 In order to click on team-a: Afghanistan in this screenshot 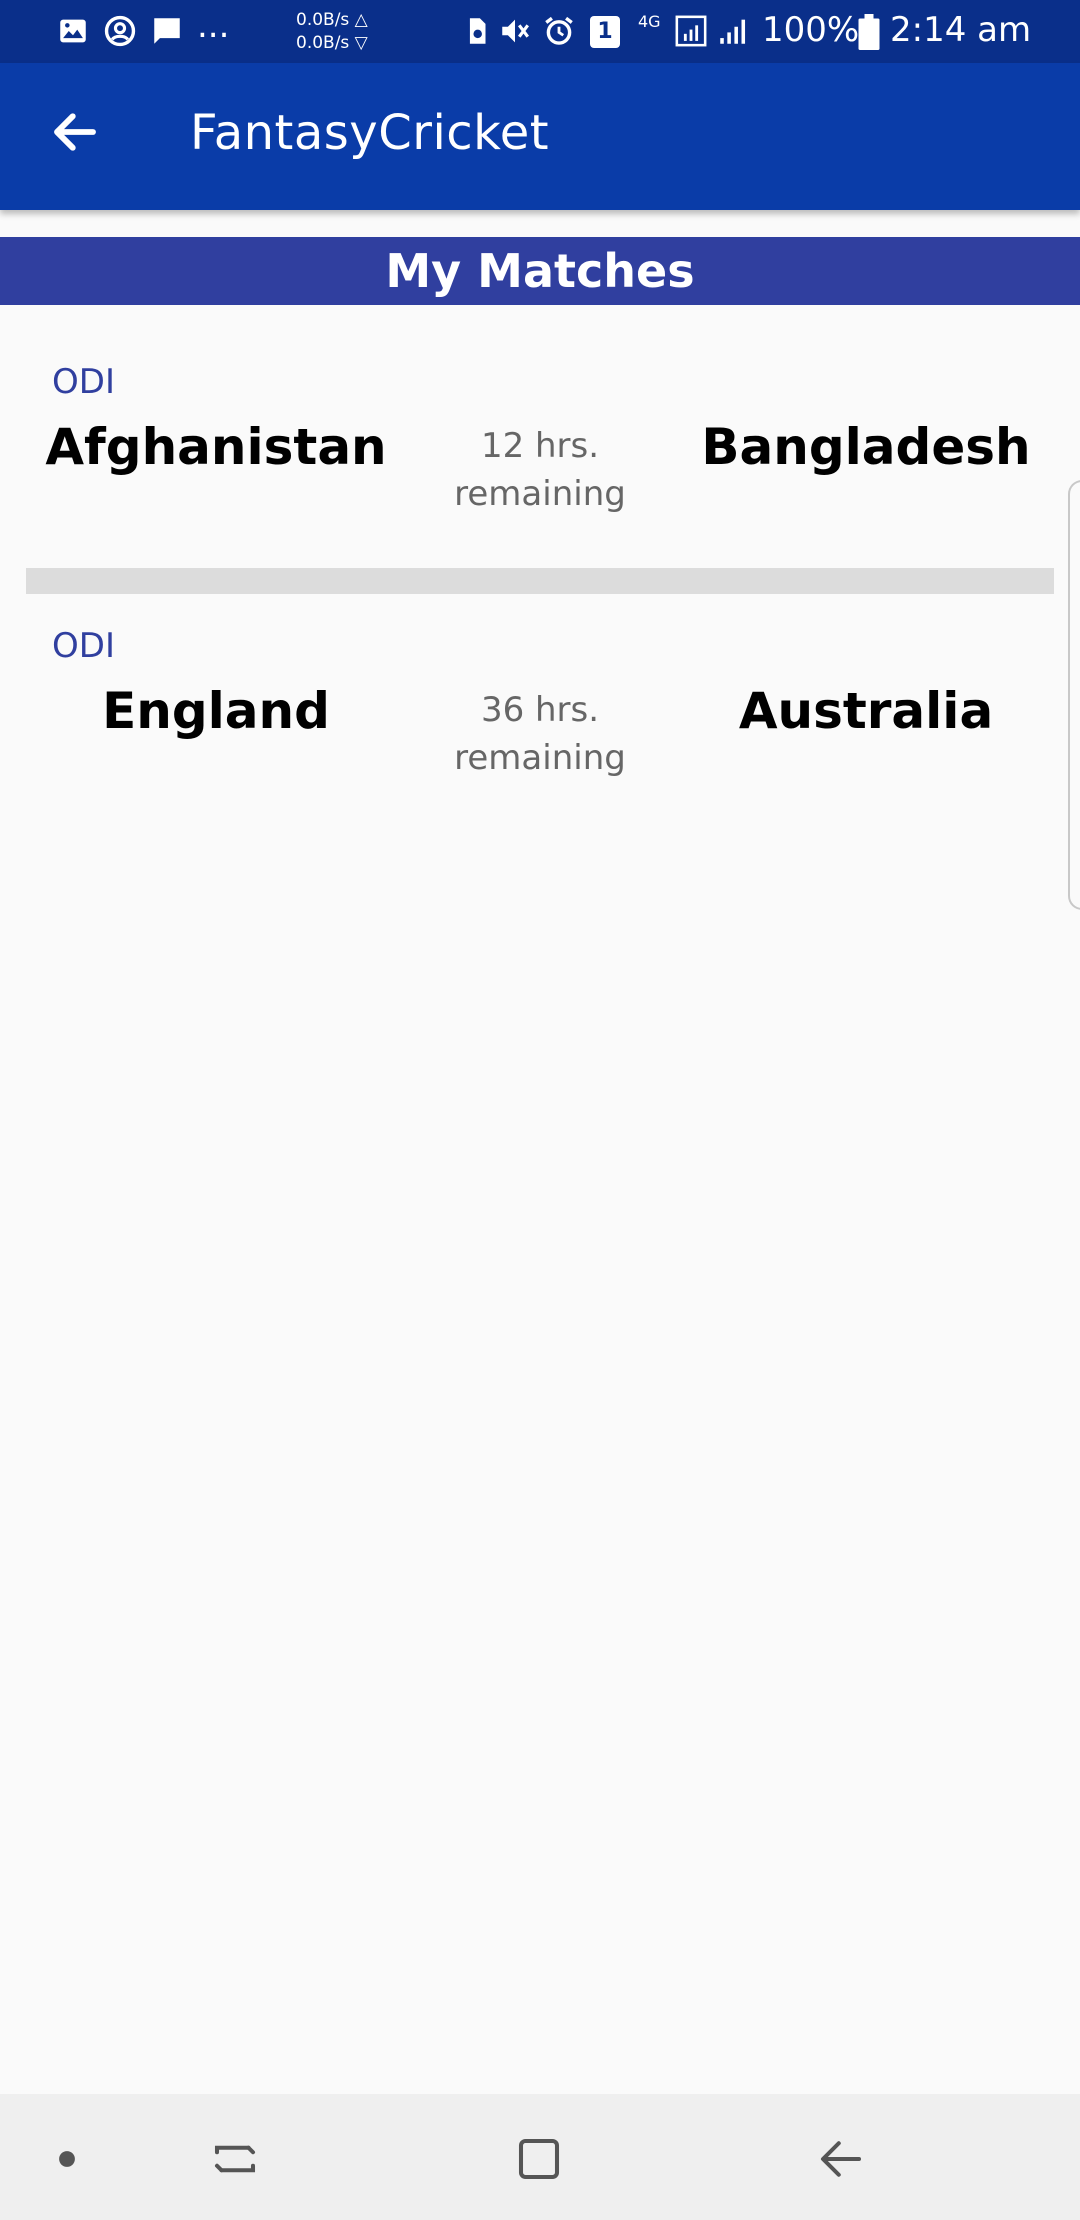, I will do `click(216, 447)`.